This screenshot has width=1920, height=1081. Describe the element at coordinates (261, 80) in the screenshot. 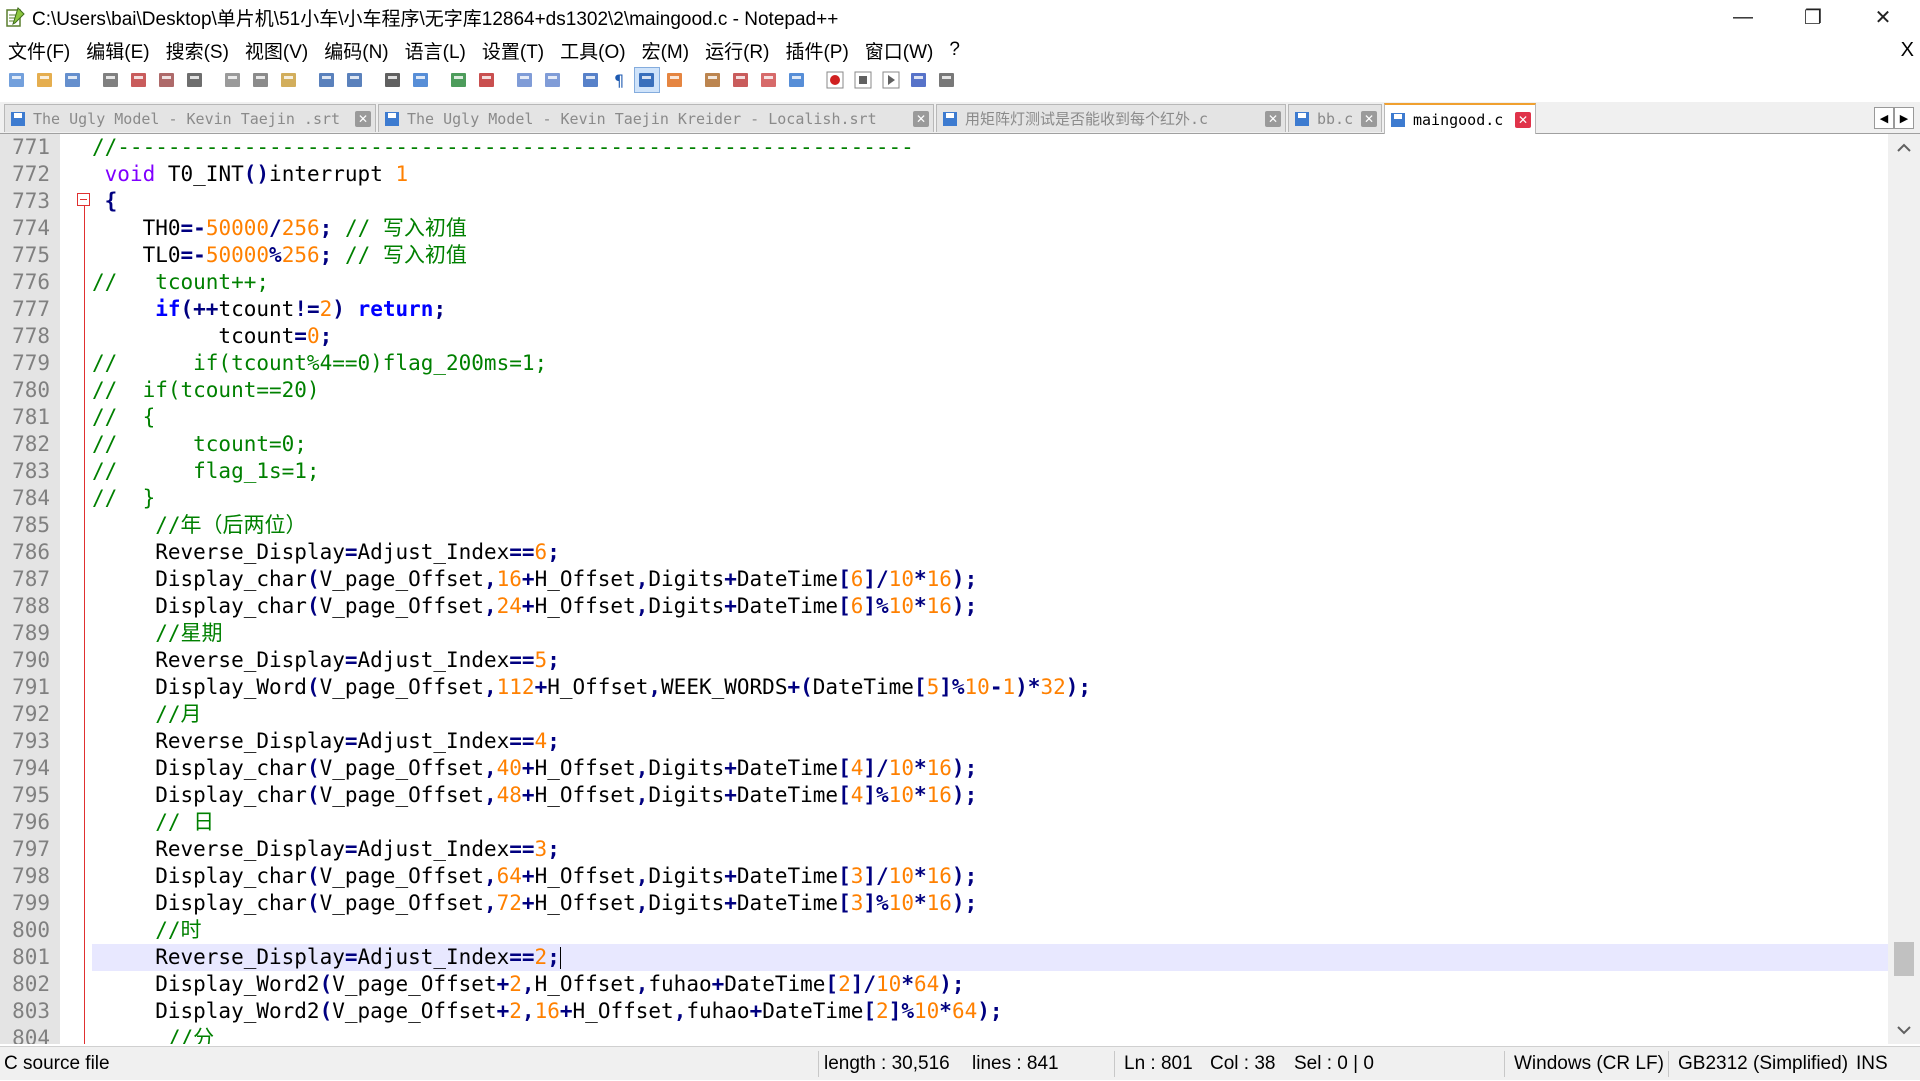

I see `copy-icon` at that location.